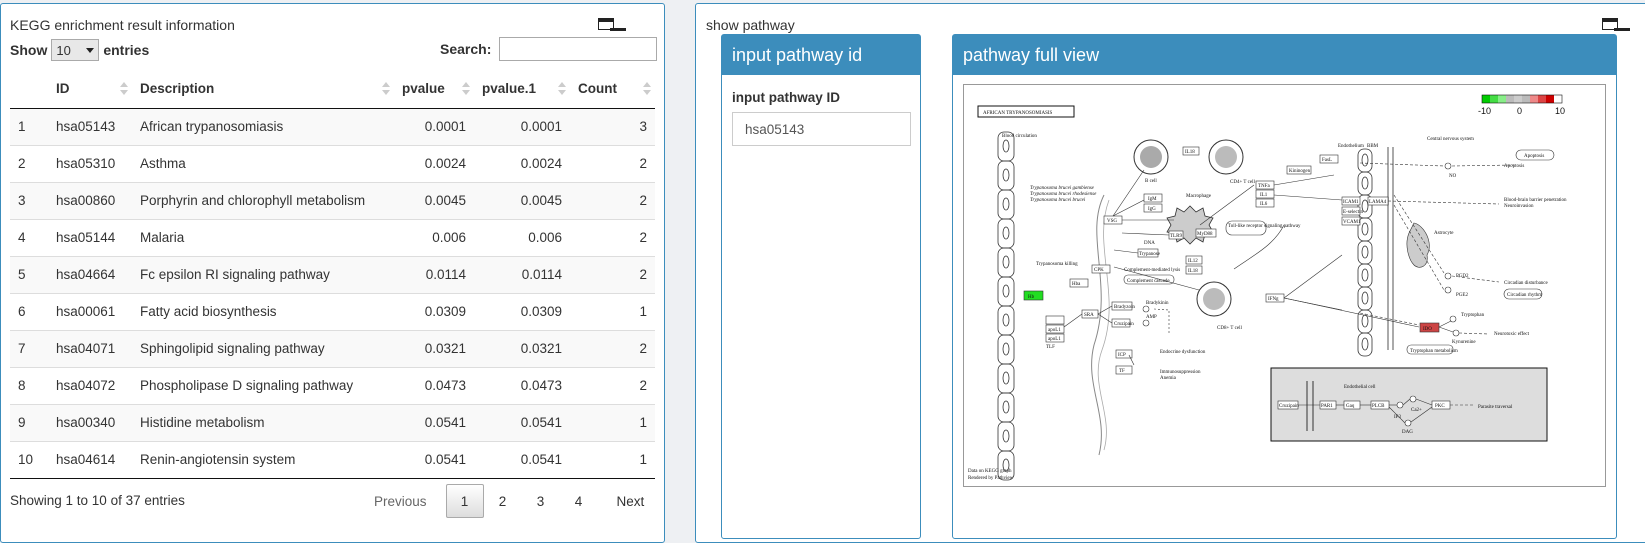  What do you see at coordinates (29, 348) in the screenshot?
I see `row-index-cell: 7` at bounding box center [29, 348].